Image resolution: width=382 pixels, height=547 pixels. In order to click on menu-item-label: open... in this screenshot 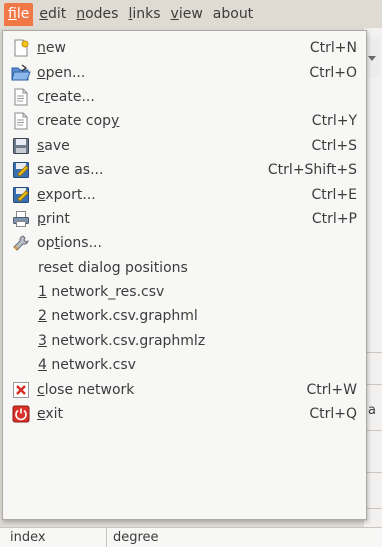, I will do `click(61, 72)`.